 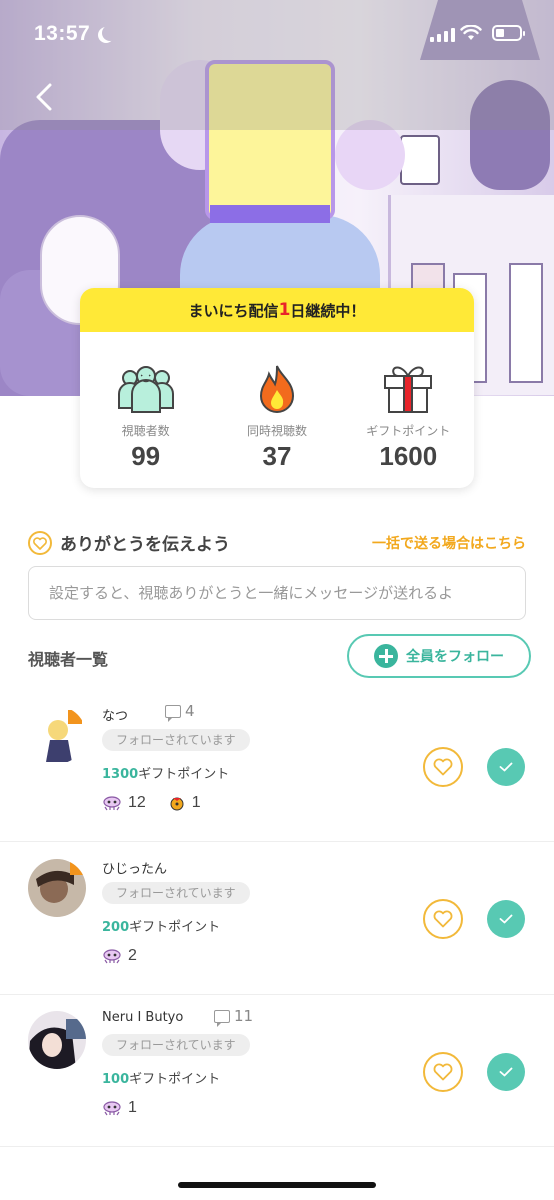 I want to click on thanks-title: ありがとうを伝えよう, so click(x=145, y=545).